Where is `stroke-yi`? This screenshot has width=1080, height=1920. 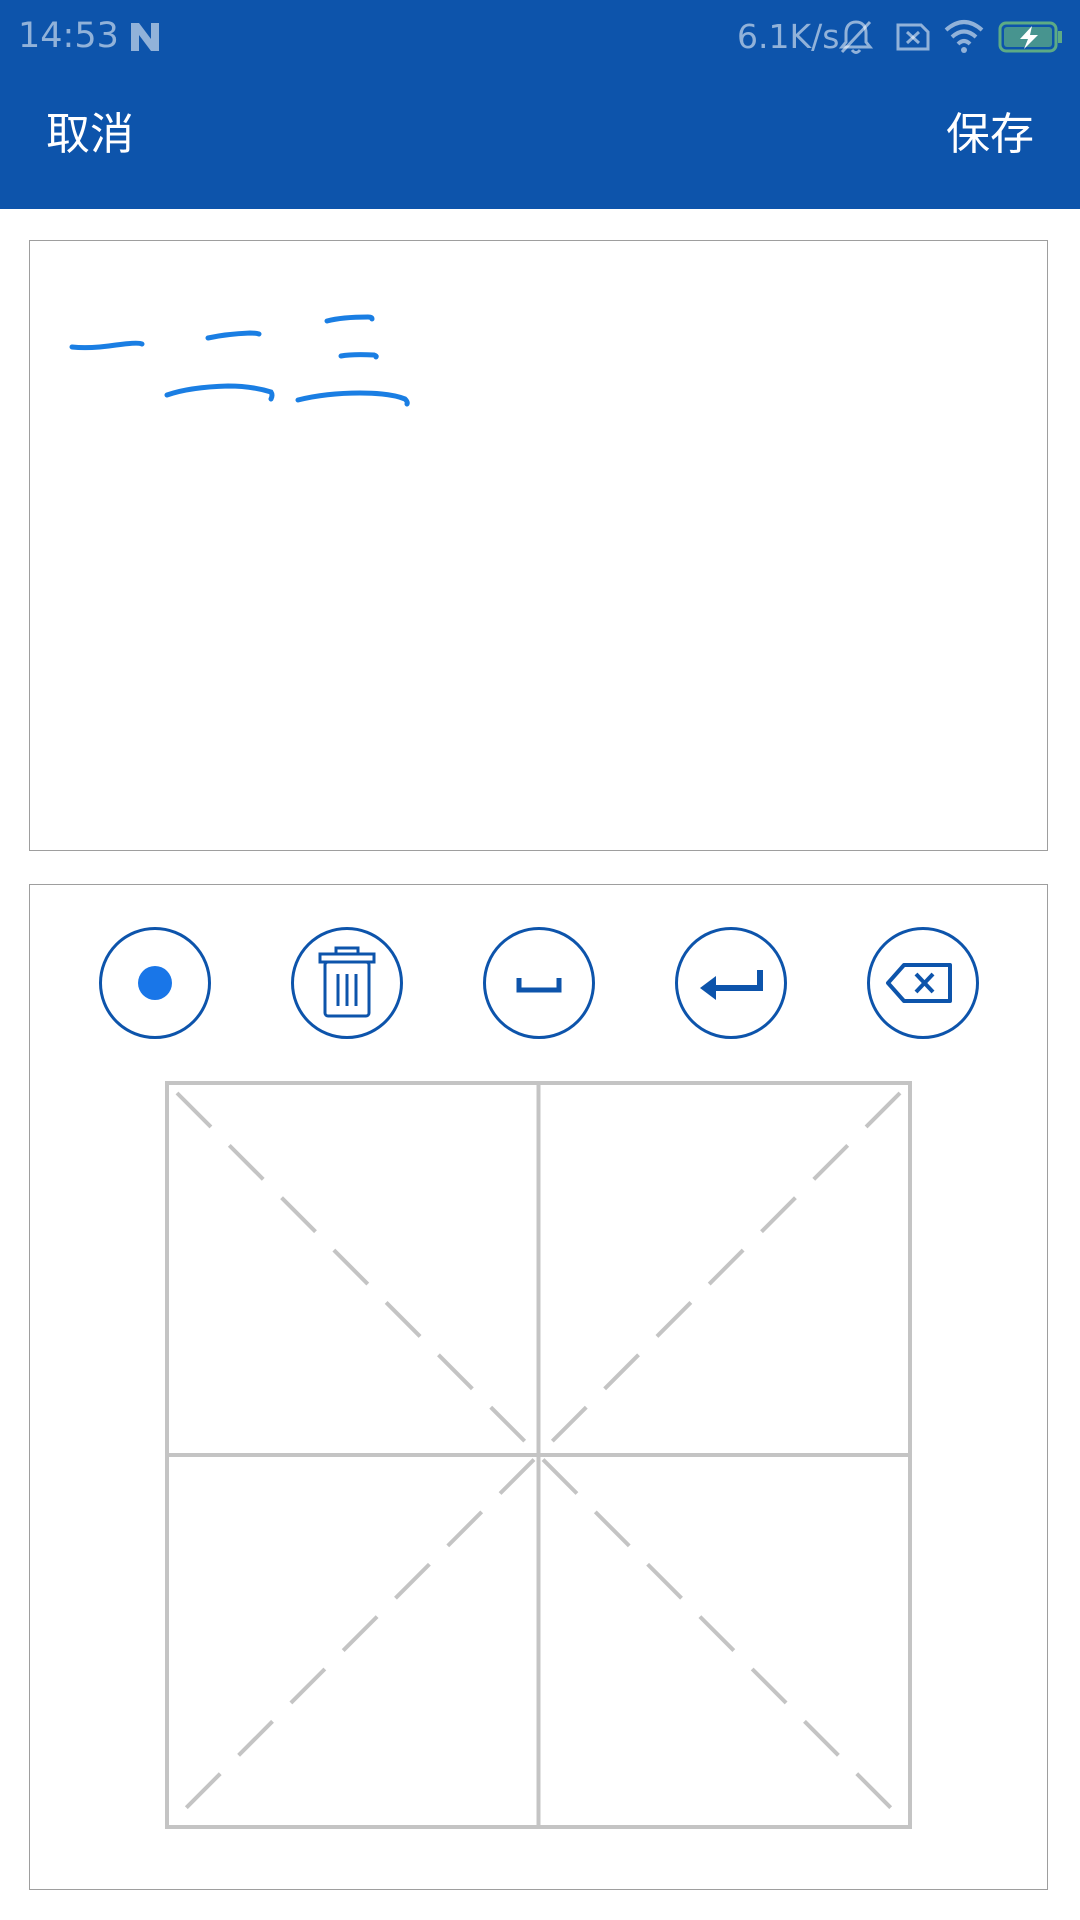
stroke-yi is located at coordinates (107, 345).